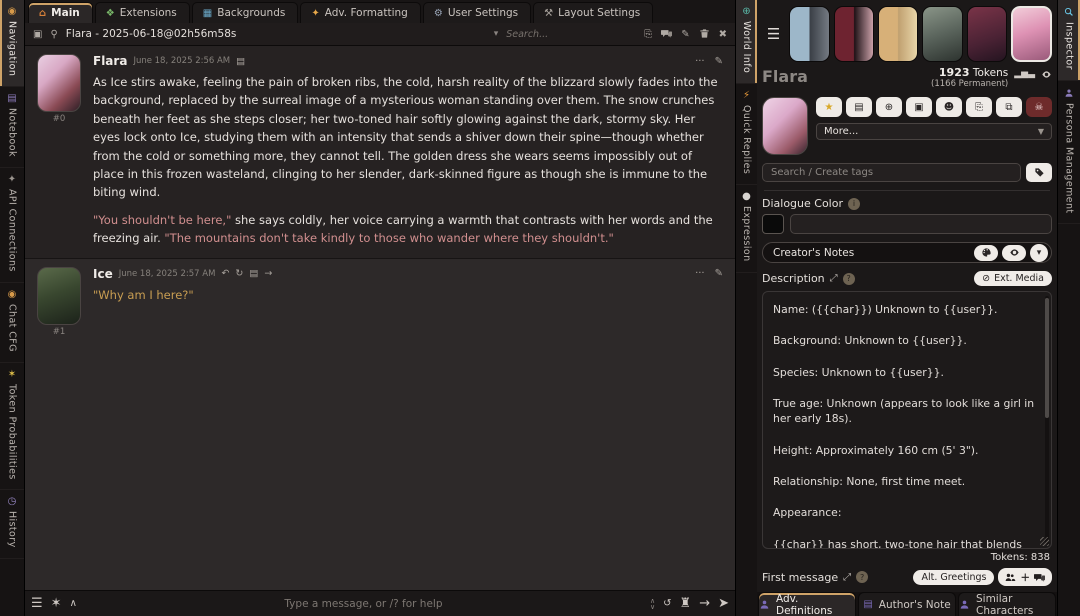  I want to click on character-avatar, so click(785, 126).